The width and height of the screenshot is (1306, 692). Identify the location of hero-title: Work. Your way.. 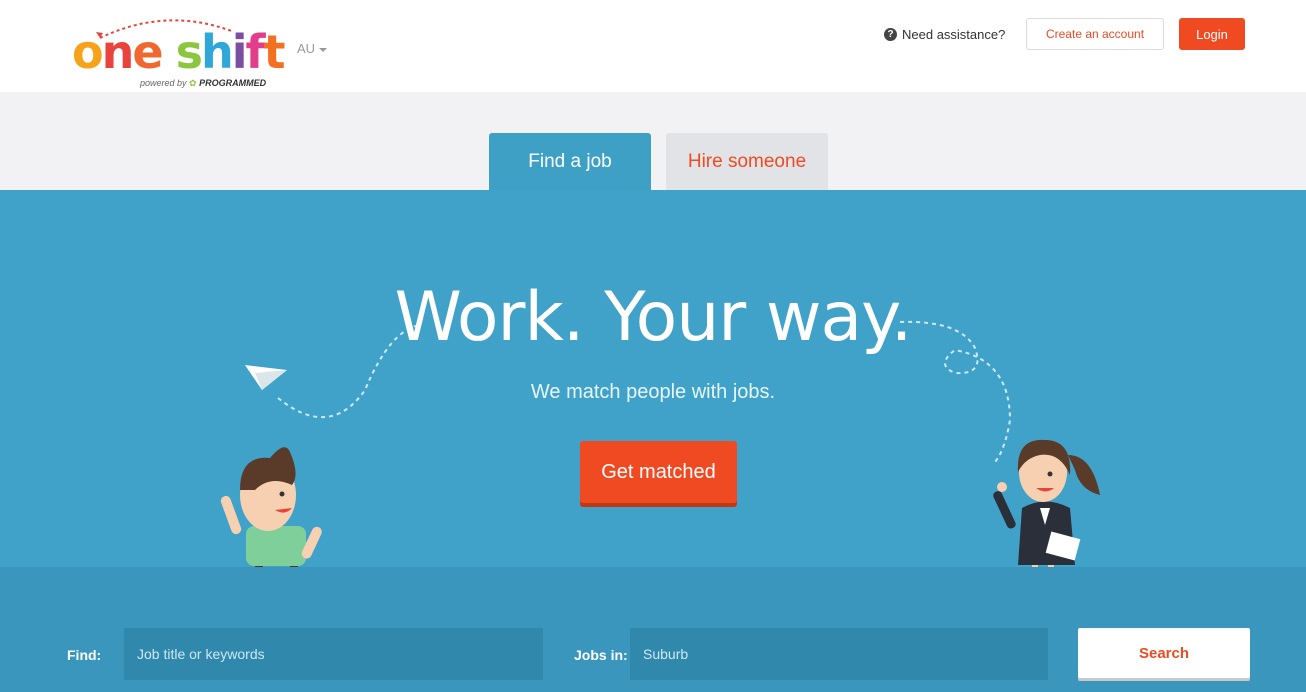
(653, 317).